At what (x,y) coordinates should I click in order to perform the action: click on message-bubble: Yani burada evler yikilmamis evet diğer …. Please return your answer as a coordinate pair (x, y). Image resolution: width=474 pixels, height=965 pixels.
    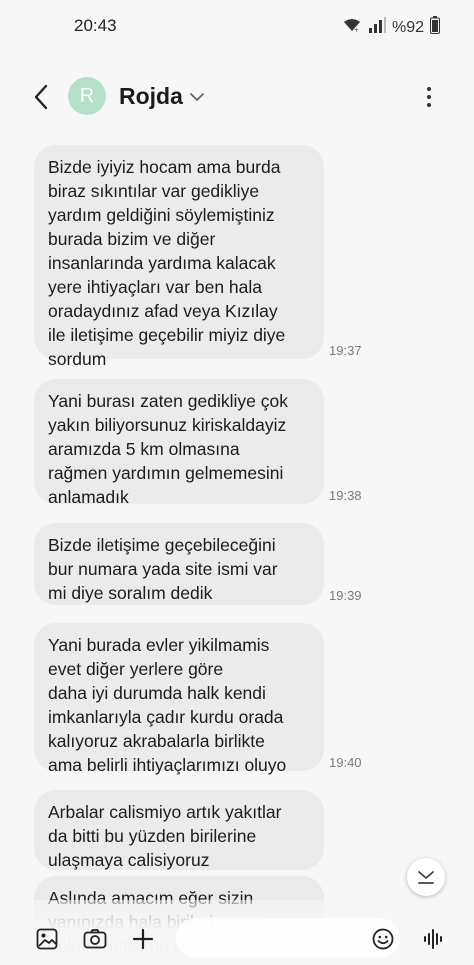
    Looking at the image, I should click on (179, 699).